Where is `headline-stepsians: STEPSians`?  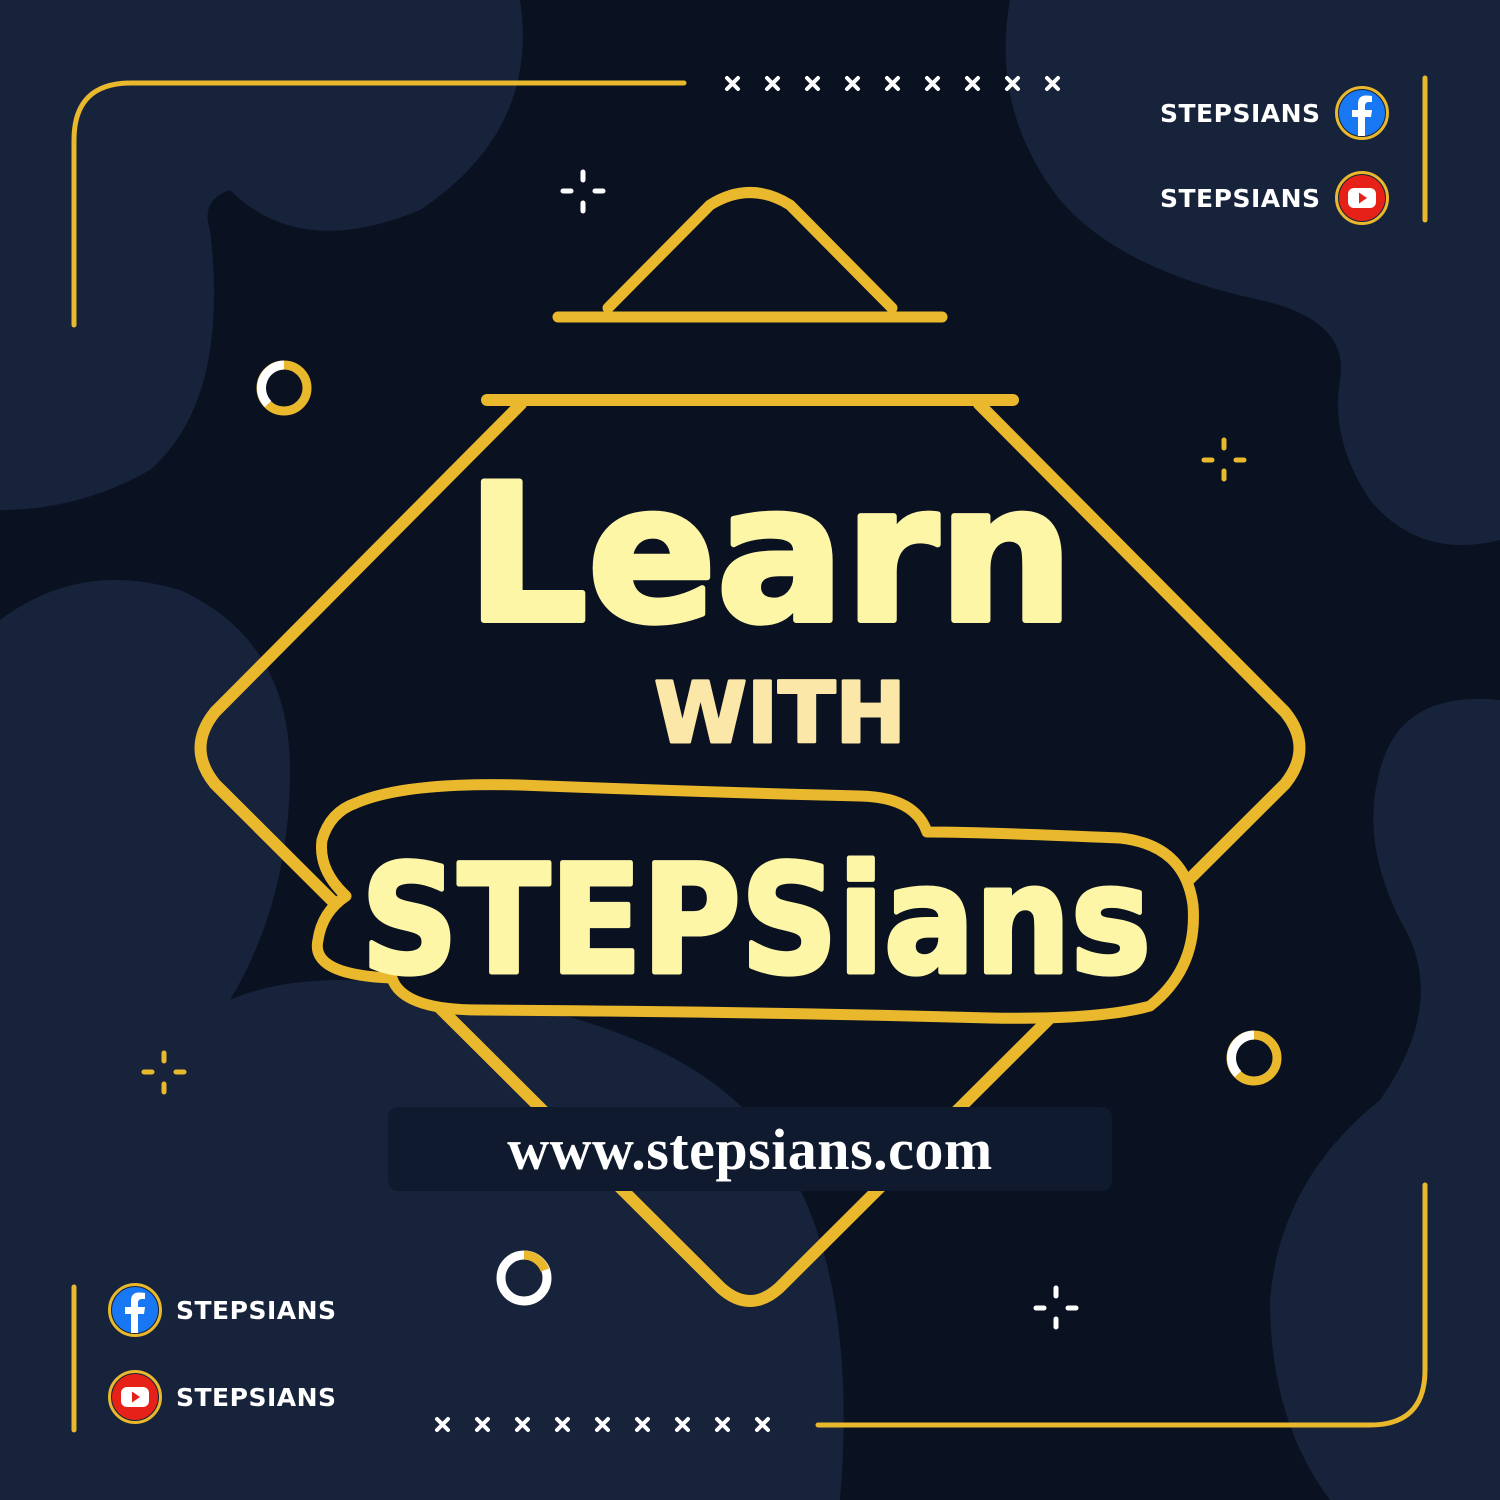
headline-stepsians: STEPSians is located at coordinates (756, 921).